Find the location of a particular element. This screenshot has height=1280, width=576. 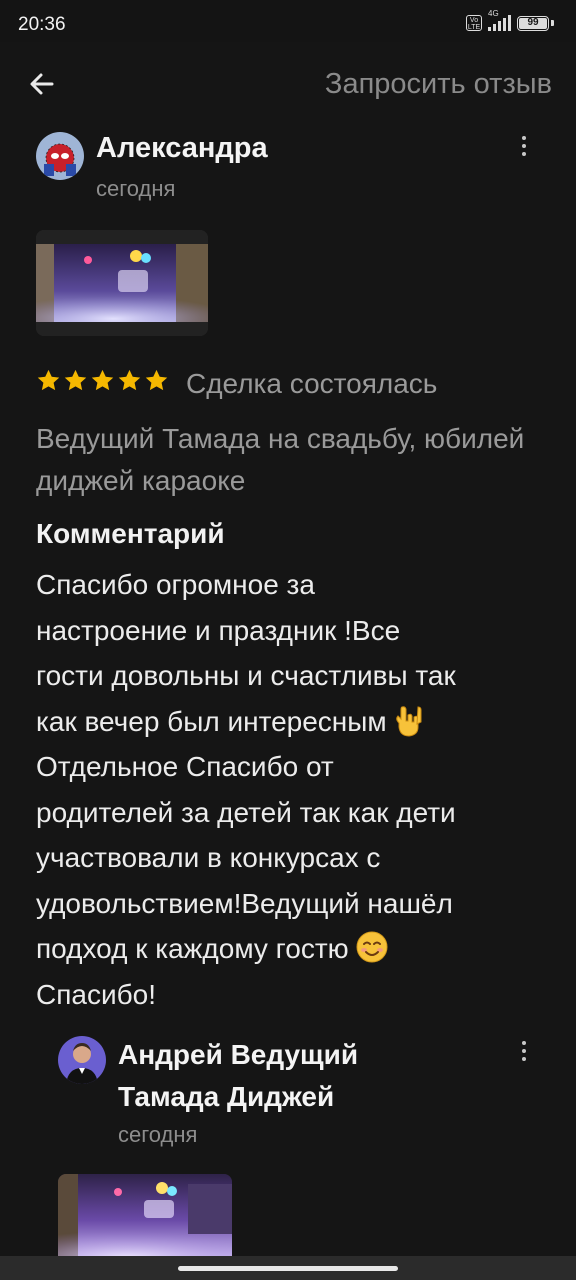

battery-level: 99 is located at coordinates (533, 22).